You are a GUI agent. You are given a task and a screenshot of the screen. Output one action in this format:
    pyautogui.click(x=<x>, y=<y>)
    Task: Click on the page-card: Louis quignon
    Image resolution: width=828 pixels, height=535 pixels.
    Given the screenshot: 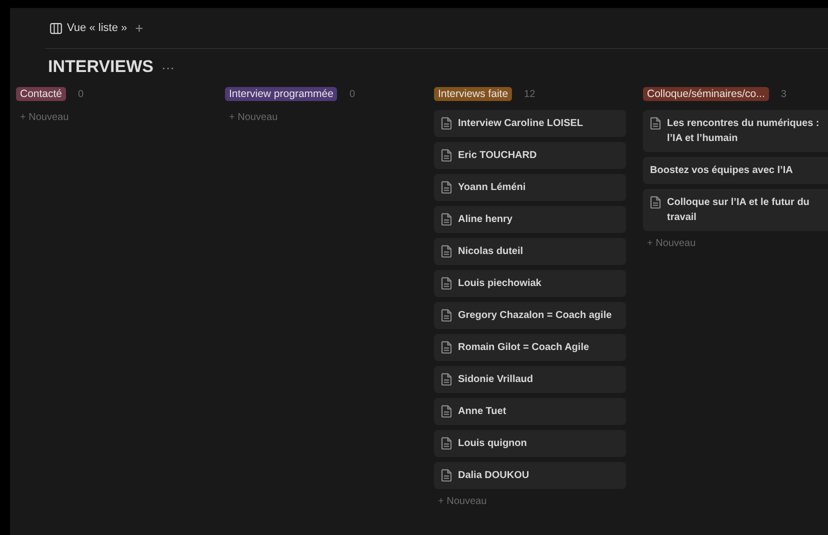 What is the action you would take?
    pyautogui.click(x=530, y=443)
    